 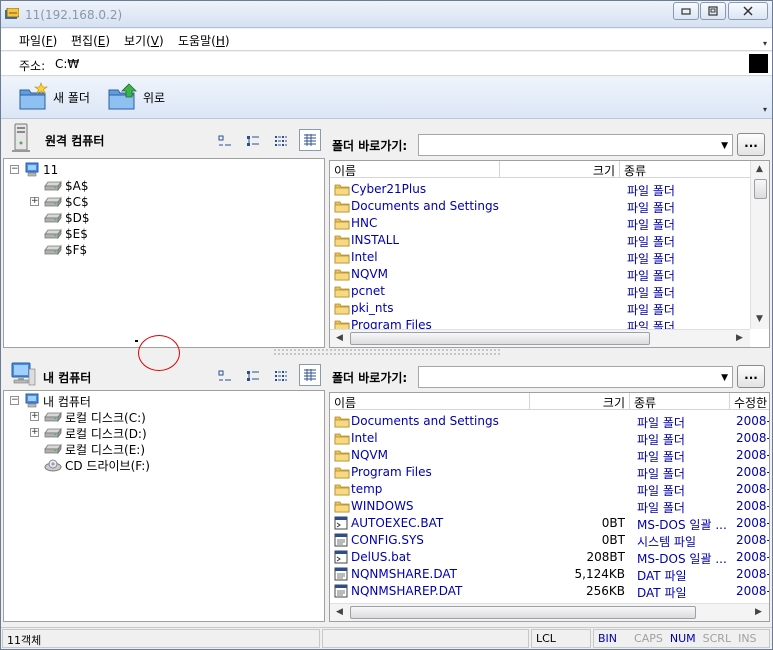 What do you see at coordinates (540, 308) in the screenshot?
I see `remote-file-row: pki_nts 파일 폴더` at bounding box center [540, 308].